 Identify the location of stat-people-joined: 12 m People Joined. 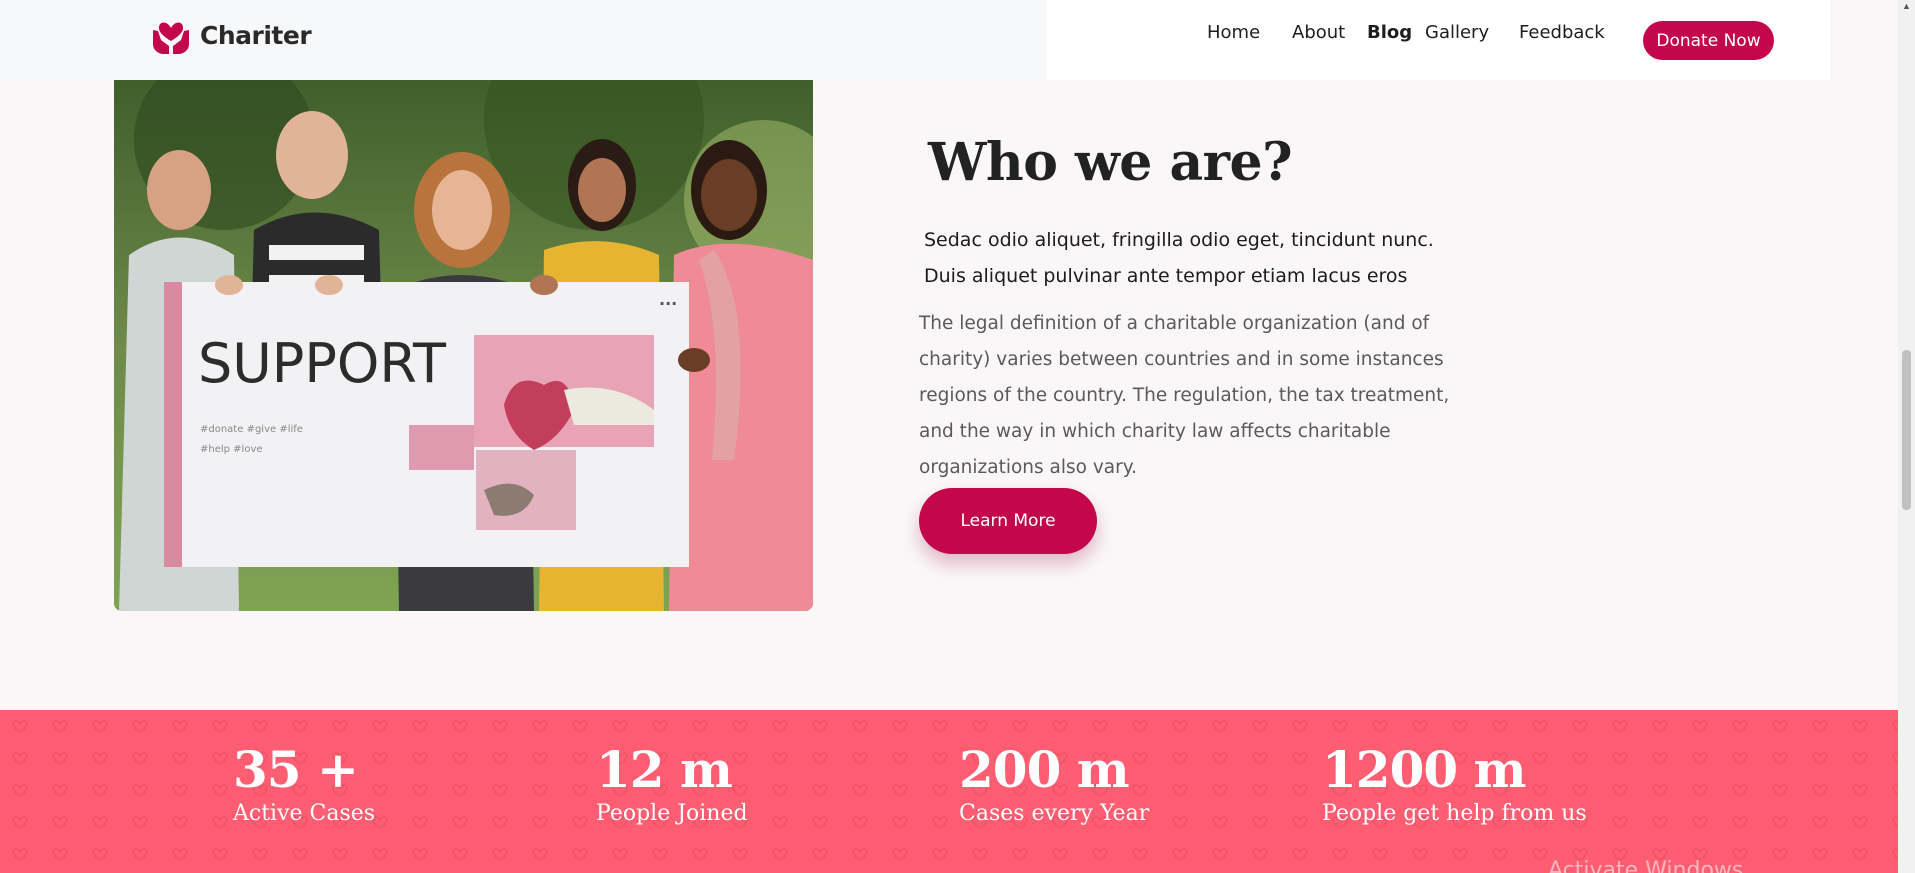
(672, 783).